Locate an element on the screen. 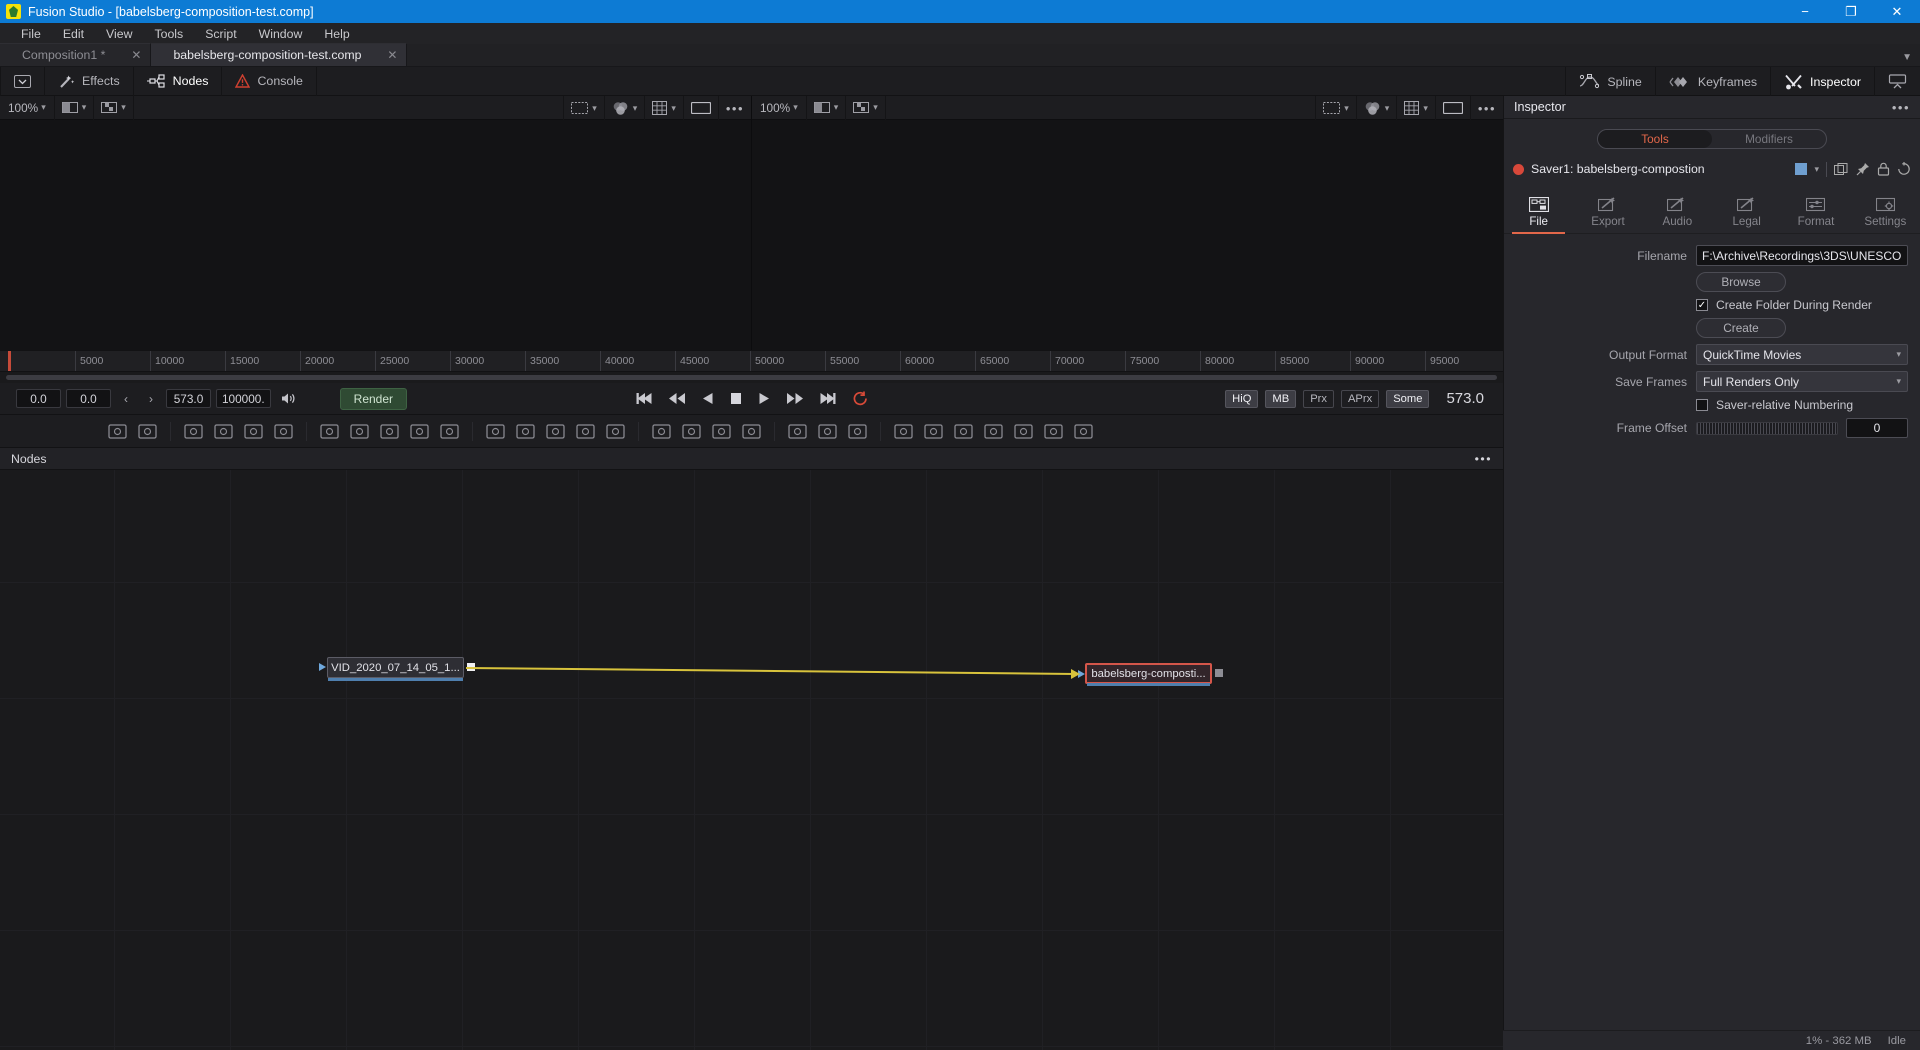 The height and width of the screenshot is (1050, 1920). render3d-icon is located at coordinates (1053, 431).